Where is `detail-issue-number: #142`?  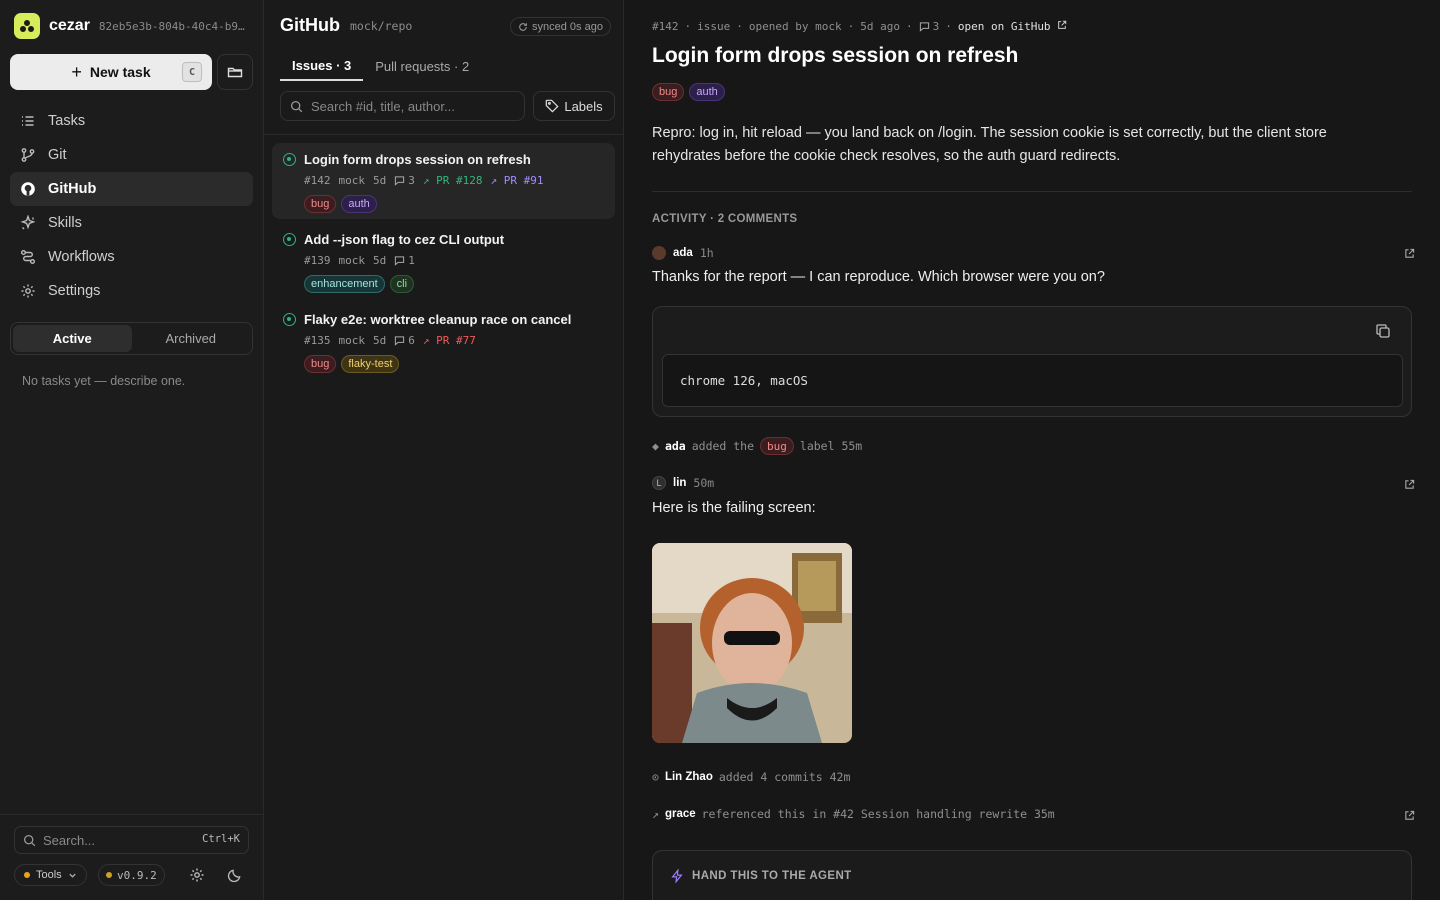 detail-issue-number: #142 is located at coordinates (665, 26).